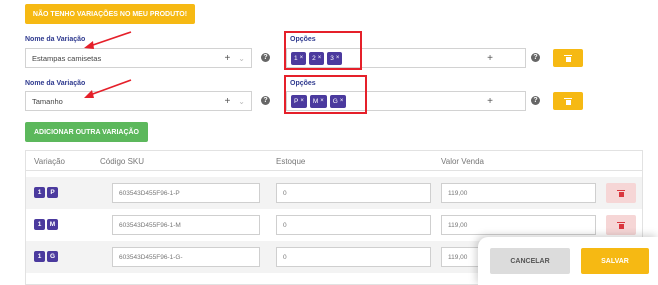  I want to click on delete-variation-1-button, so click(568, 58).